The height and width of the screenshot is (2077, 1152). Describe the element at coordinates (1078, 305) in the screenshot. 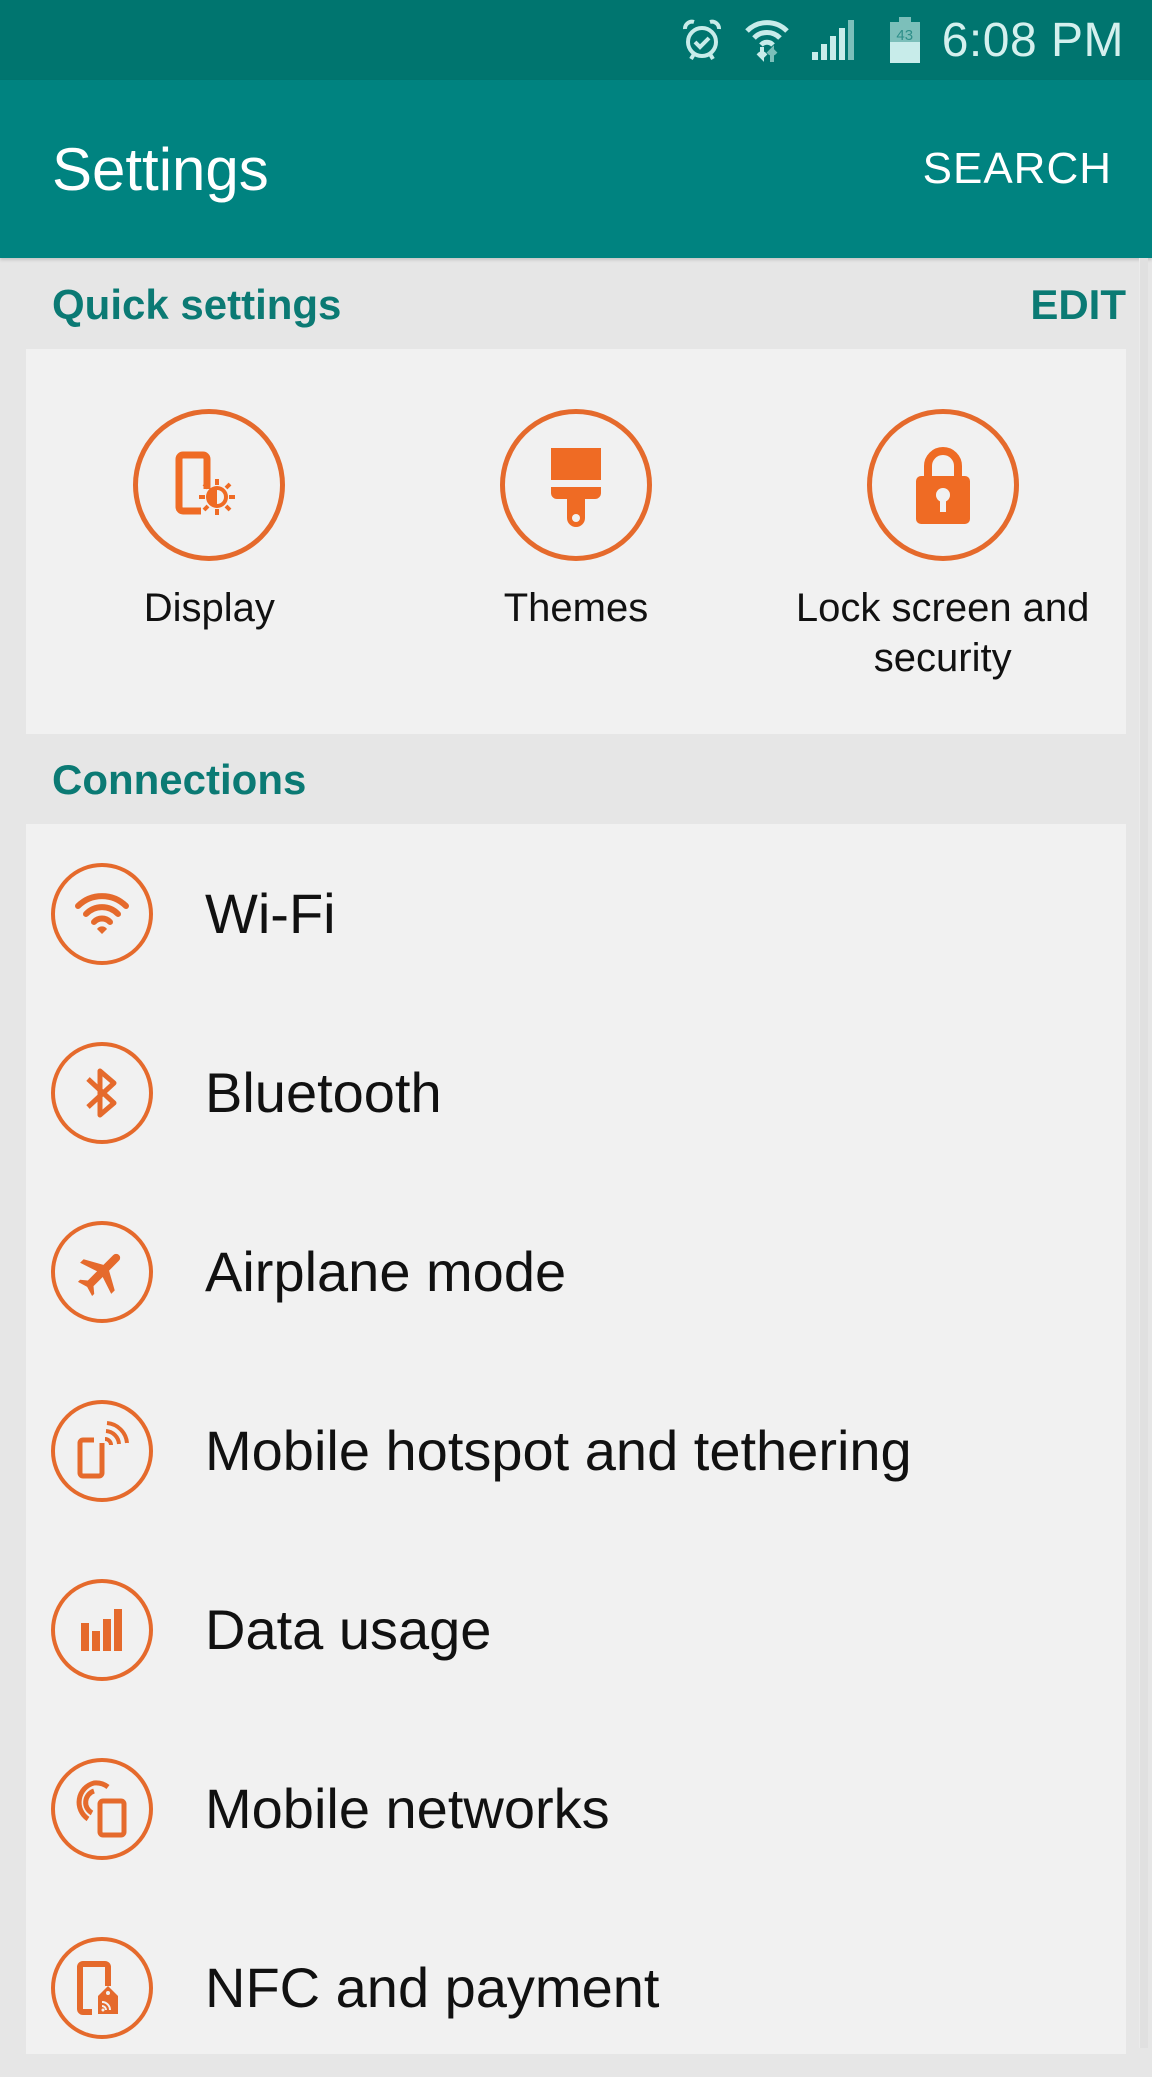

I see `edit-button: EDIT` at that location.